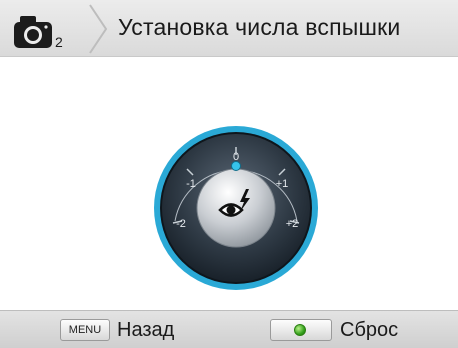 The image size is (458, 348). What do you see at coordinates (38, 33) in the screenshot?
I see `camera-icon: 2` at bounding box center [38, 33].